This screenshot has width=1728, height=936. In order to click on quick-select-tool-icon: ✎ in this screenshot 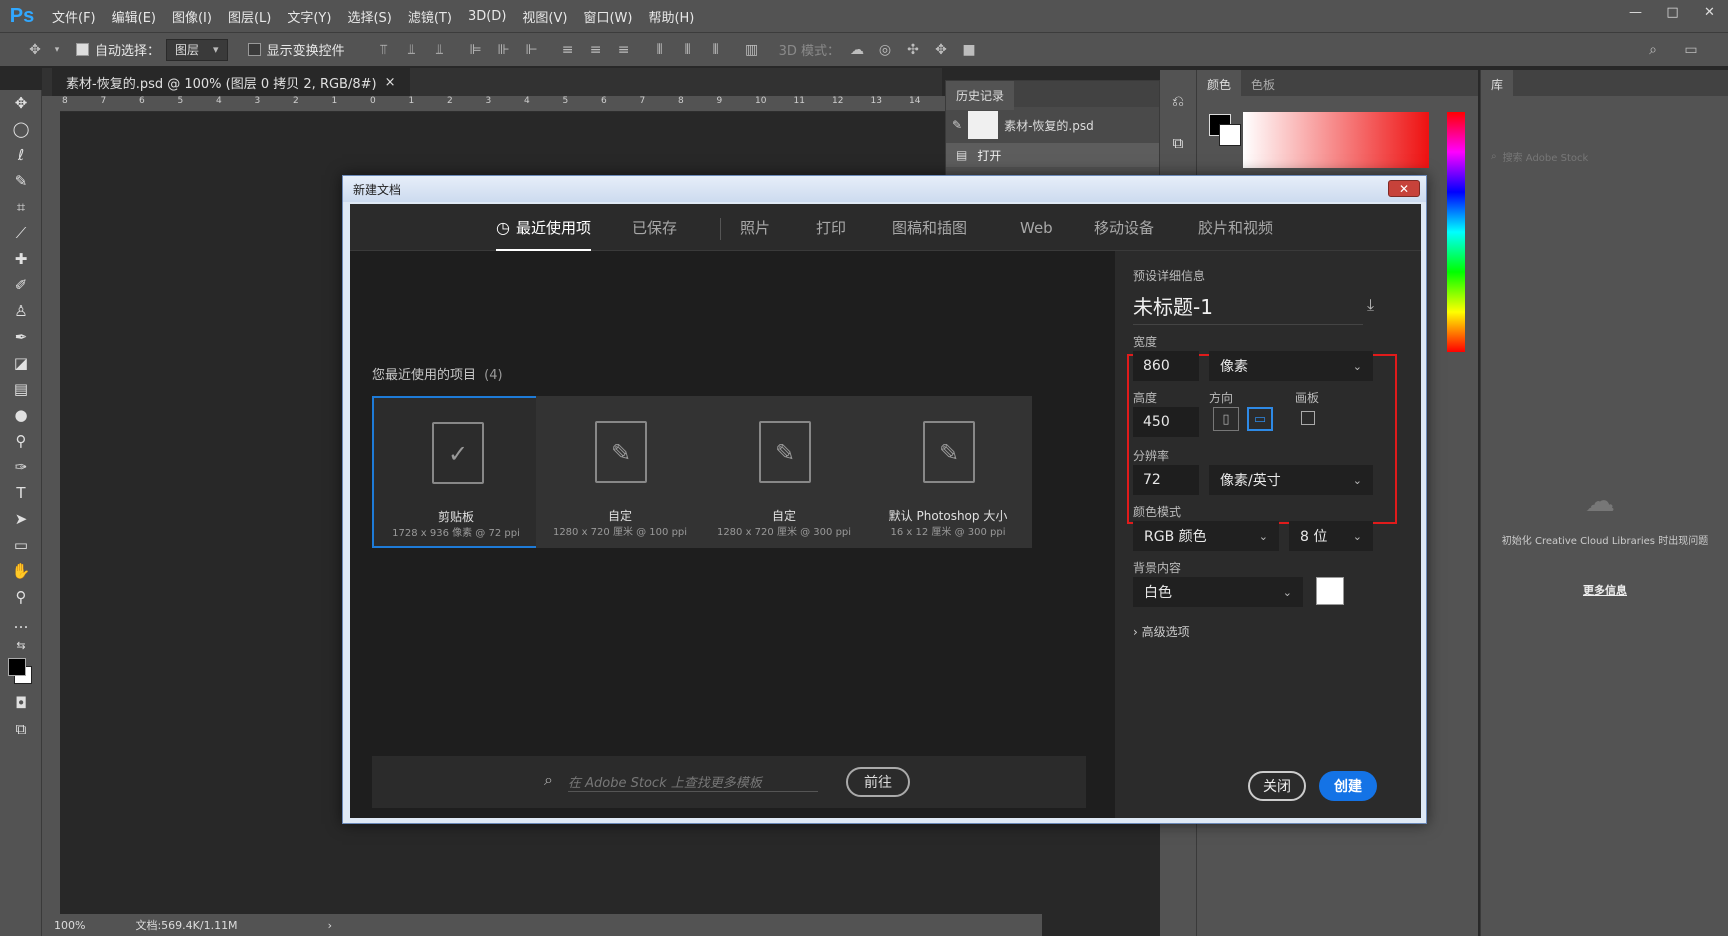, I will do `click(21, 181)`.